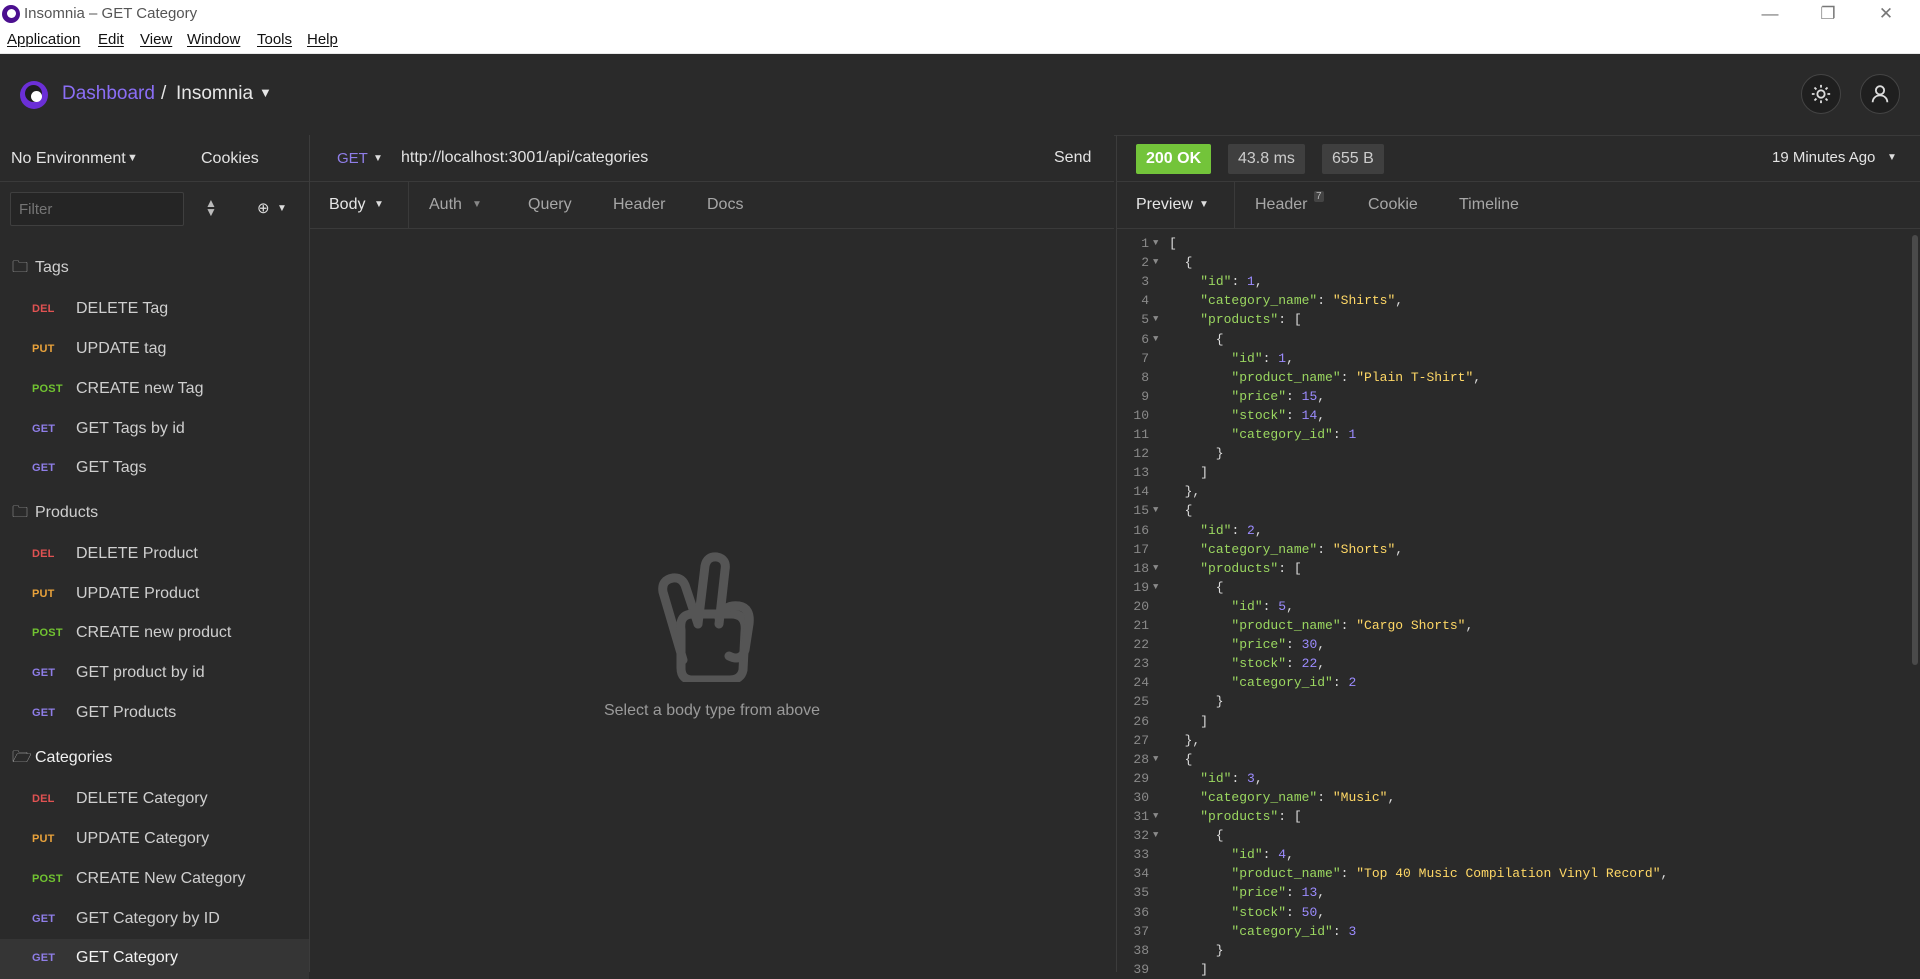 This screenshot has width=1920, height=979. Describe the element at coordinates (43, 39) in the screenshot. I see `menu-application: Application` at that location.